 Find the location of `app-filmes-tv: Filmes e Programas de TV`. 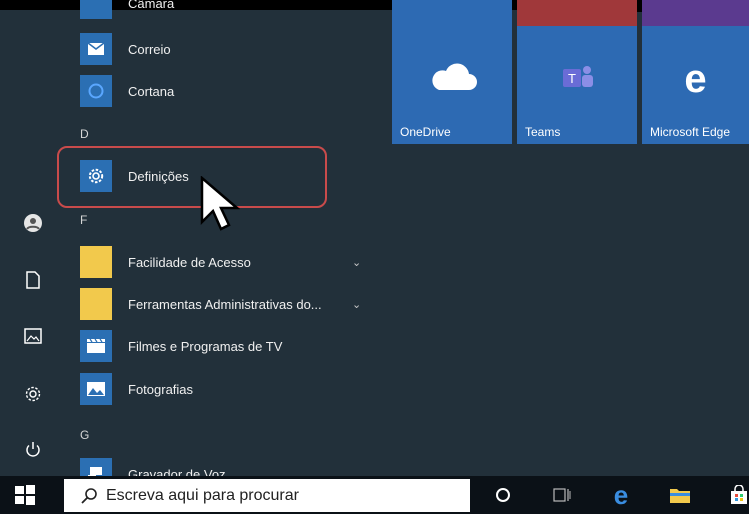

app-filmes-tv: Filmes e Programas de TV is located at coordinates (181, 346).